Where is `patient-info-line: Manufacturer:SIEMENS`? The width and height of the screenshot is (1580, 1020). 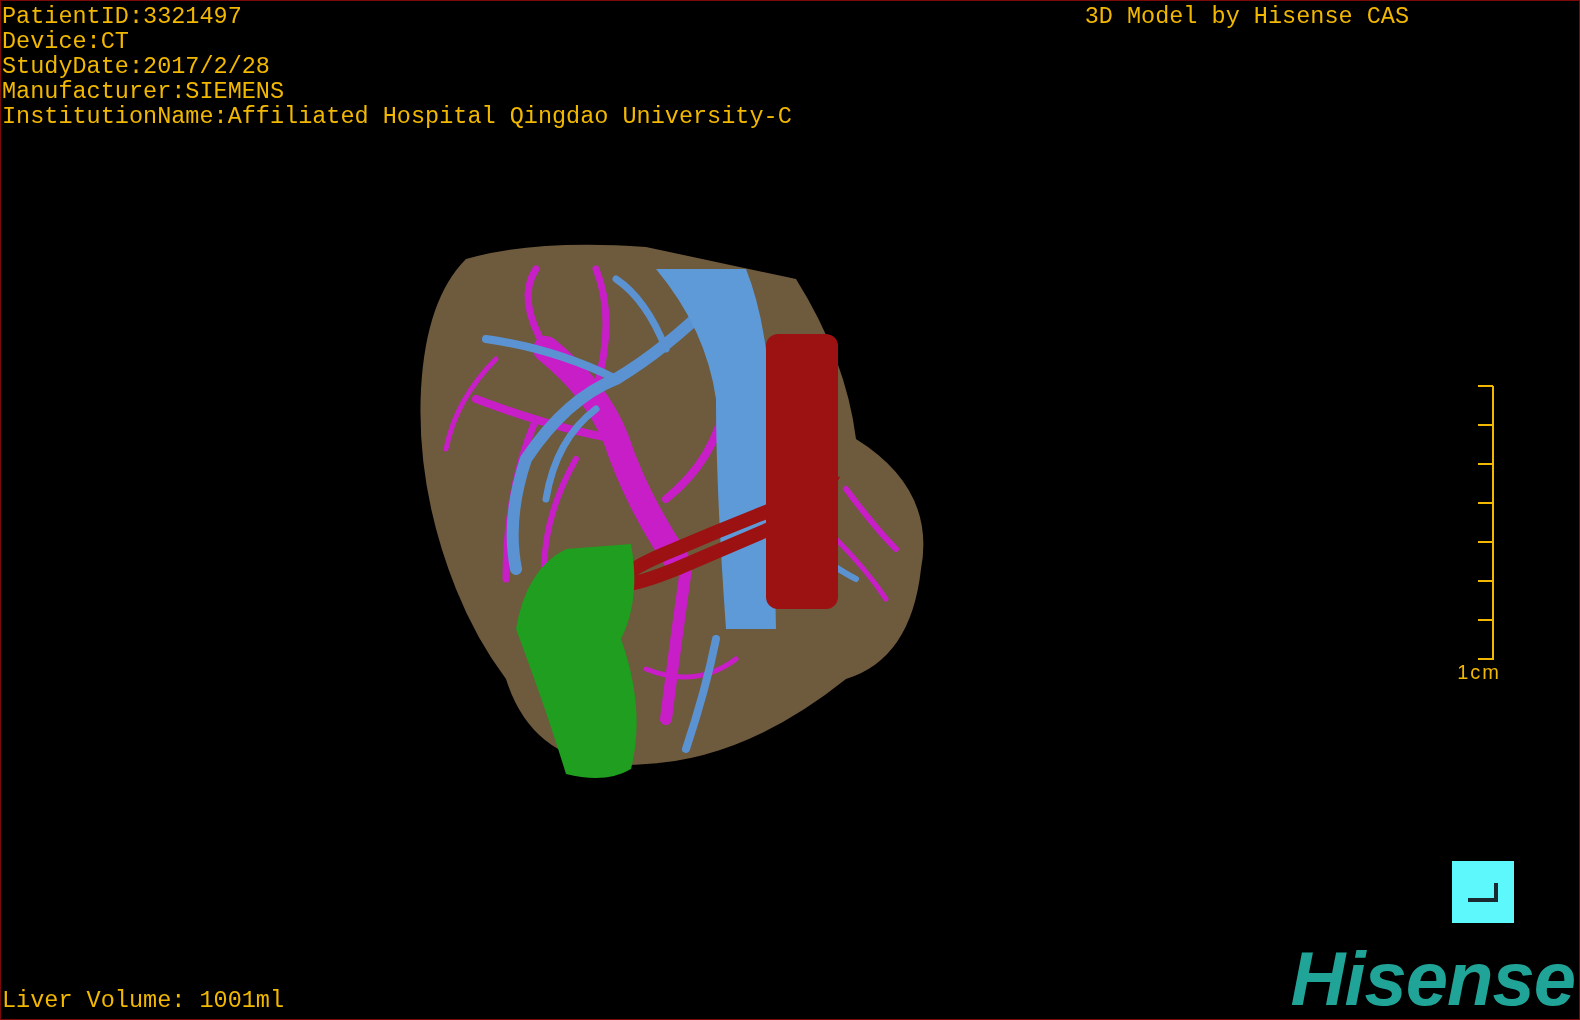 patient-info-line: Manufacturer:SIEMENS is located at coordinates (144, 91).